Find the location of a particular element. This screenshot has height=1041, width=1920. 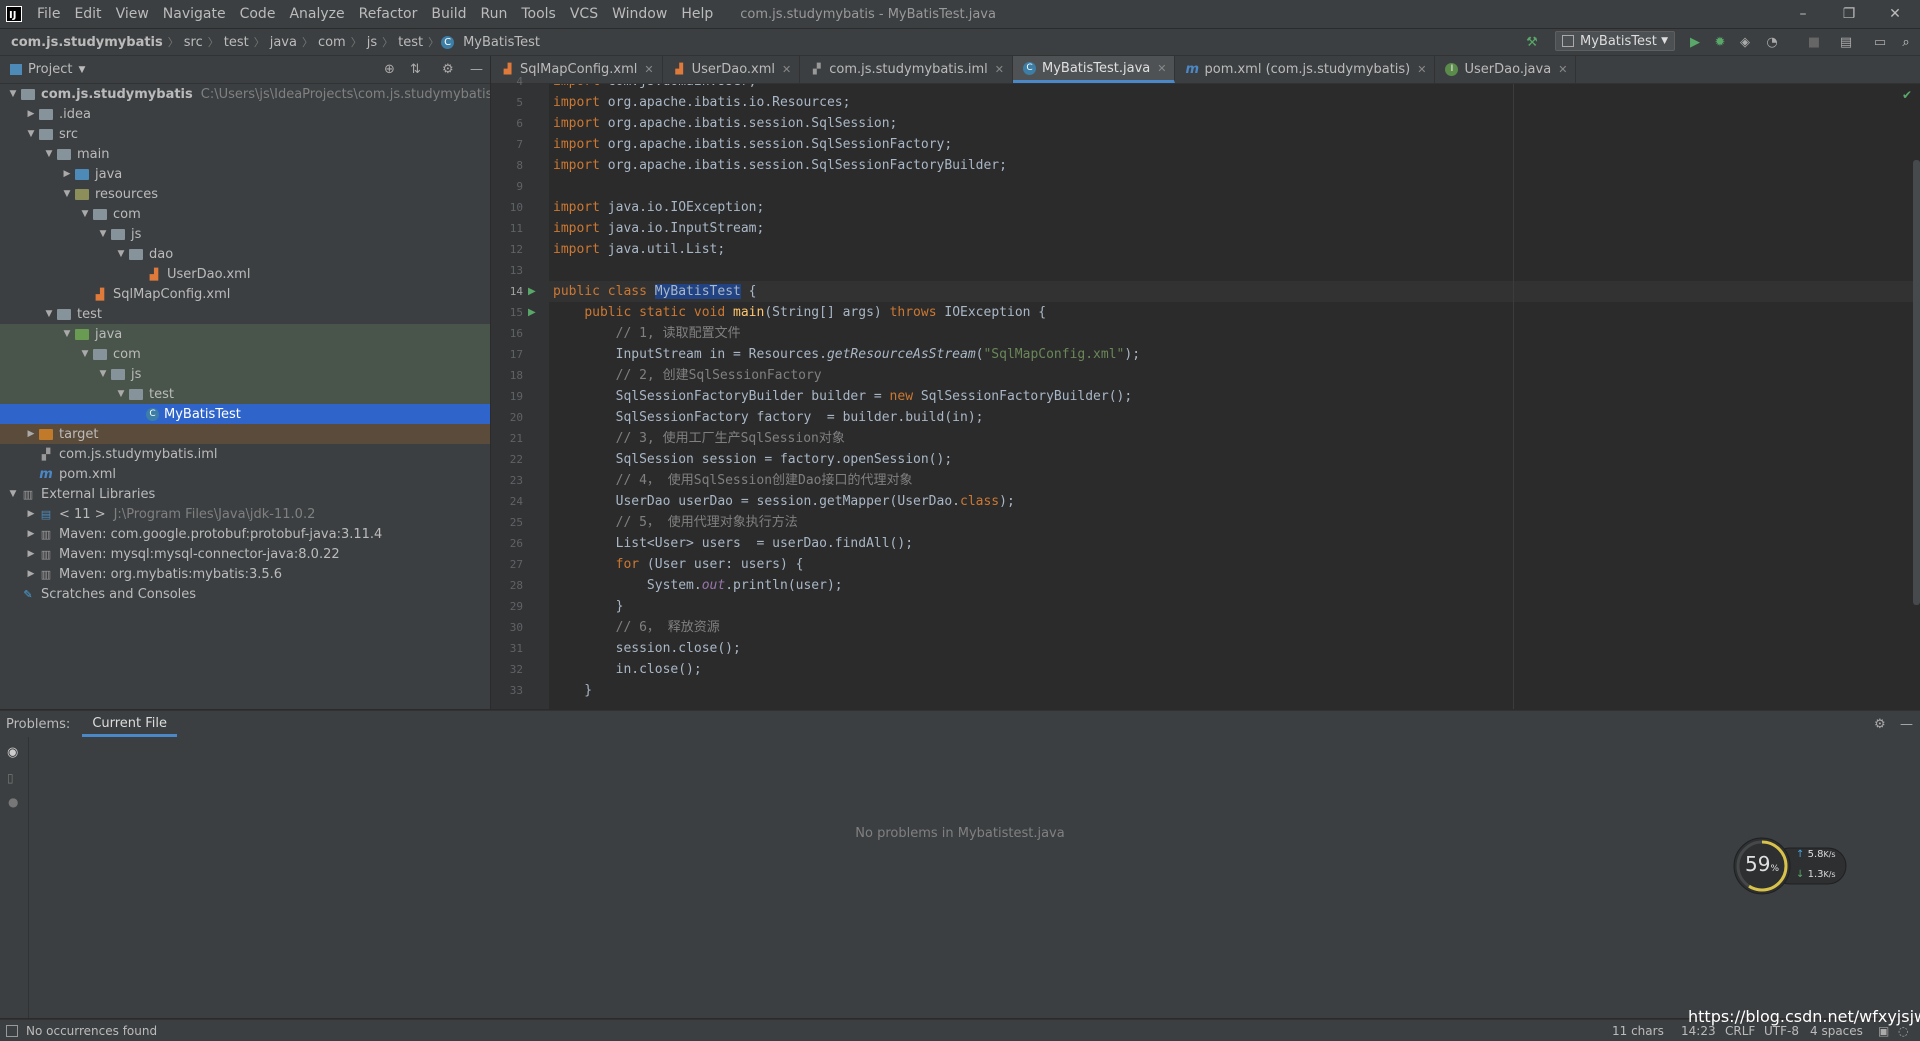

breadcrumb-item: test is located at coordinates (410, 42).